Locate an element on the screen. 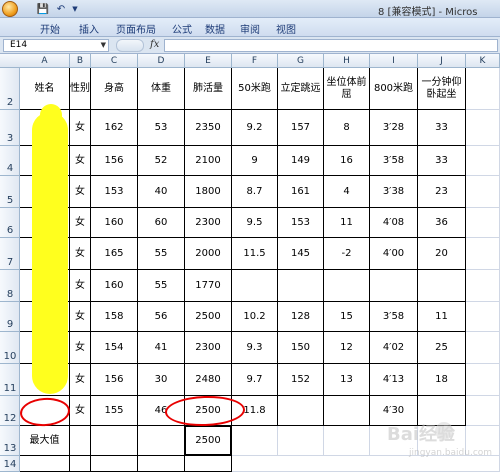  cell-height: 160 is located at coordinates (114, 286).